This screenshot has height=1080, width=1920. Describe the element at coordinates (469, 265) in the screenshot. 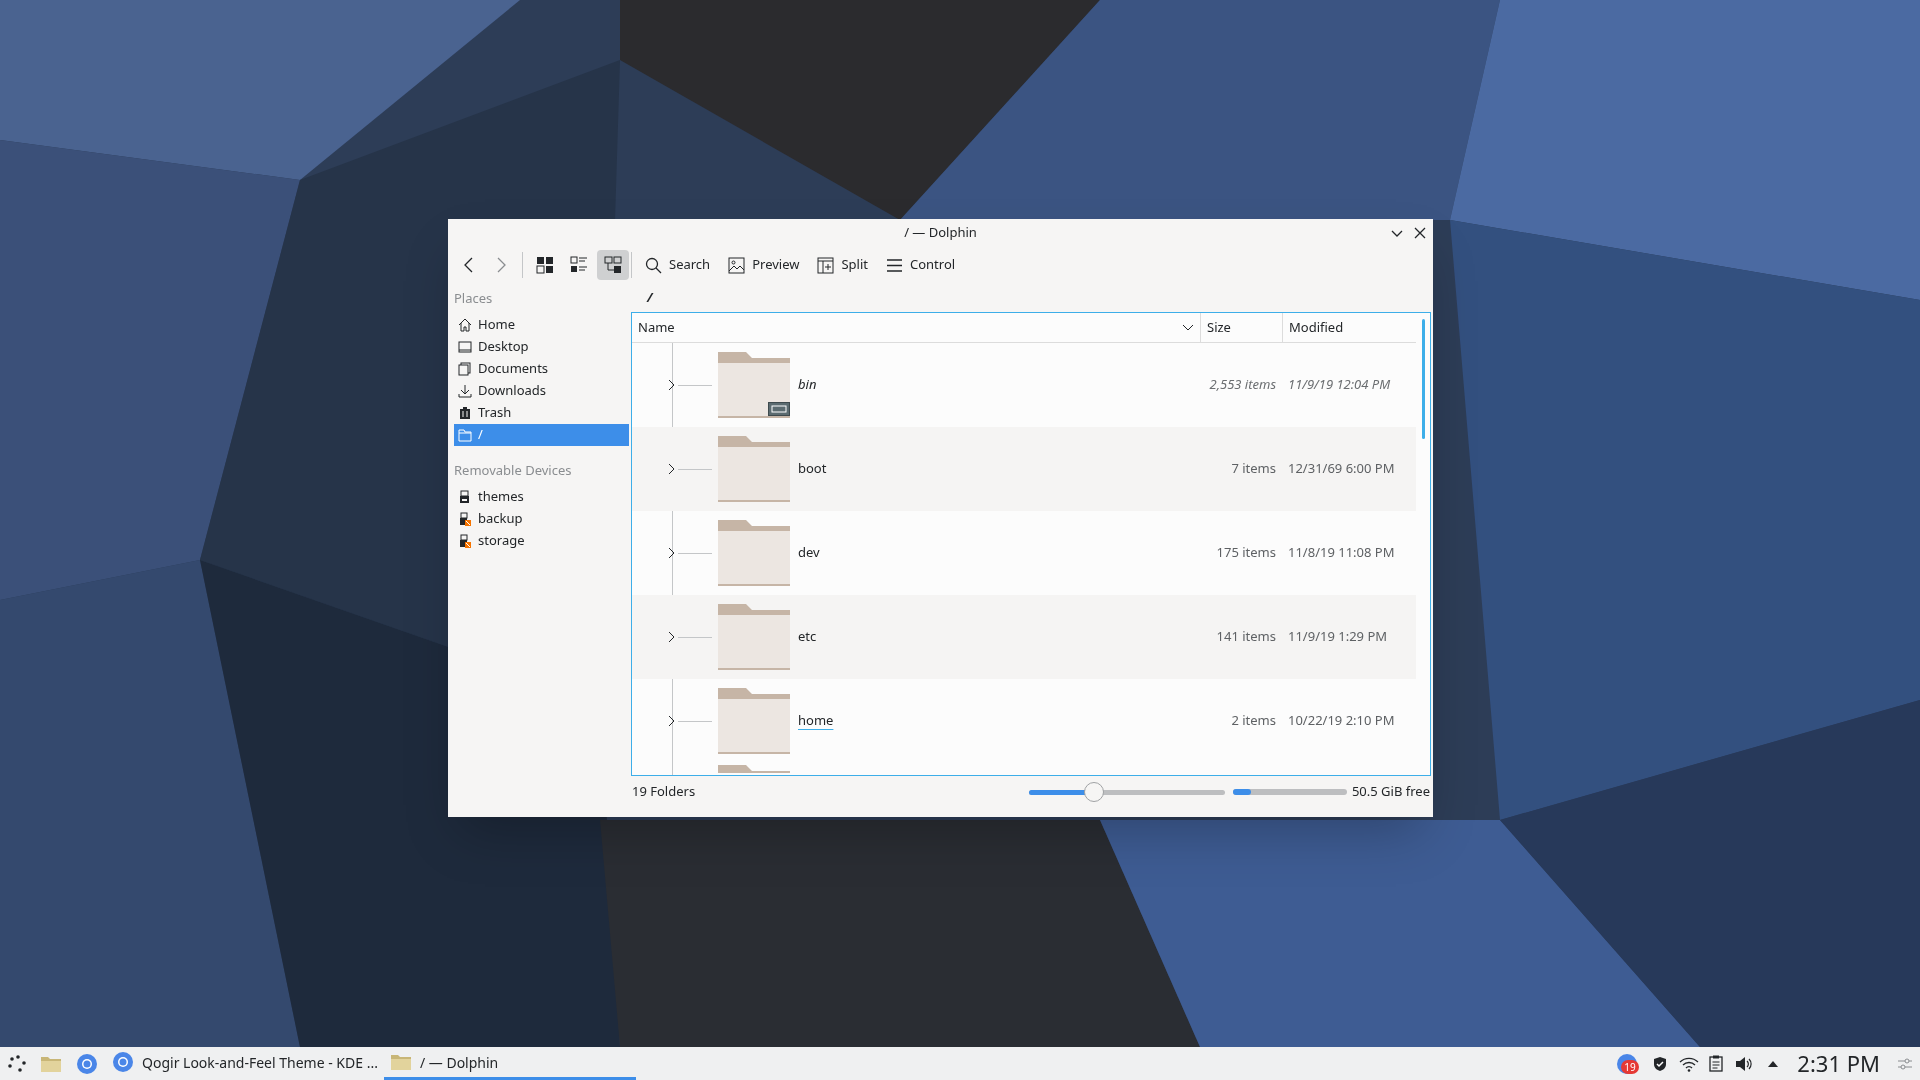

I see `back-icon` at that location.